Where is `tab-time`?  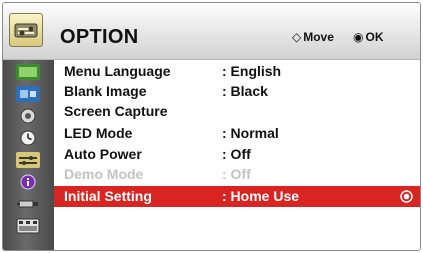 tab-time is located at coordinates (28, 116).